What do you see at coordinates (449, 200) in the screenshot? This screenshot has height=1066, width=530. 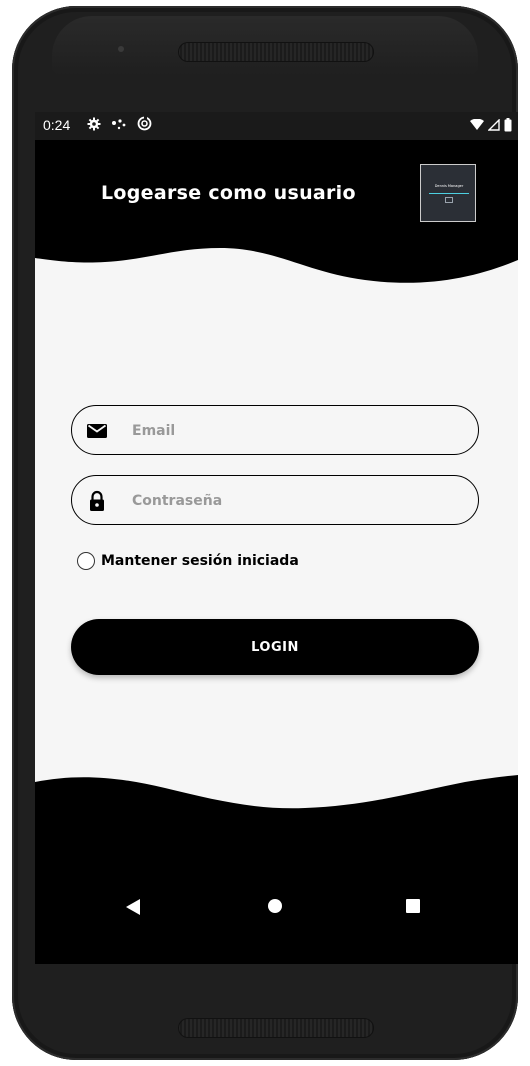 I see `logo-mark-icon` at bounding box center [449, 200].